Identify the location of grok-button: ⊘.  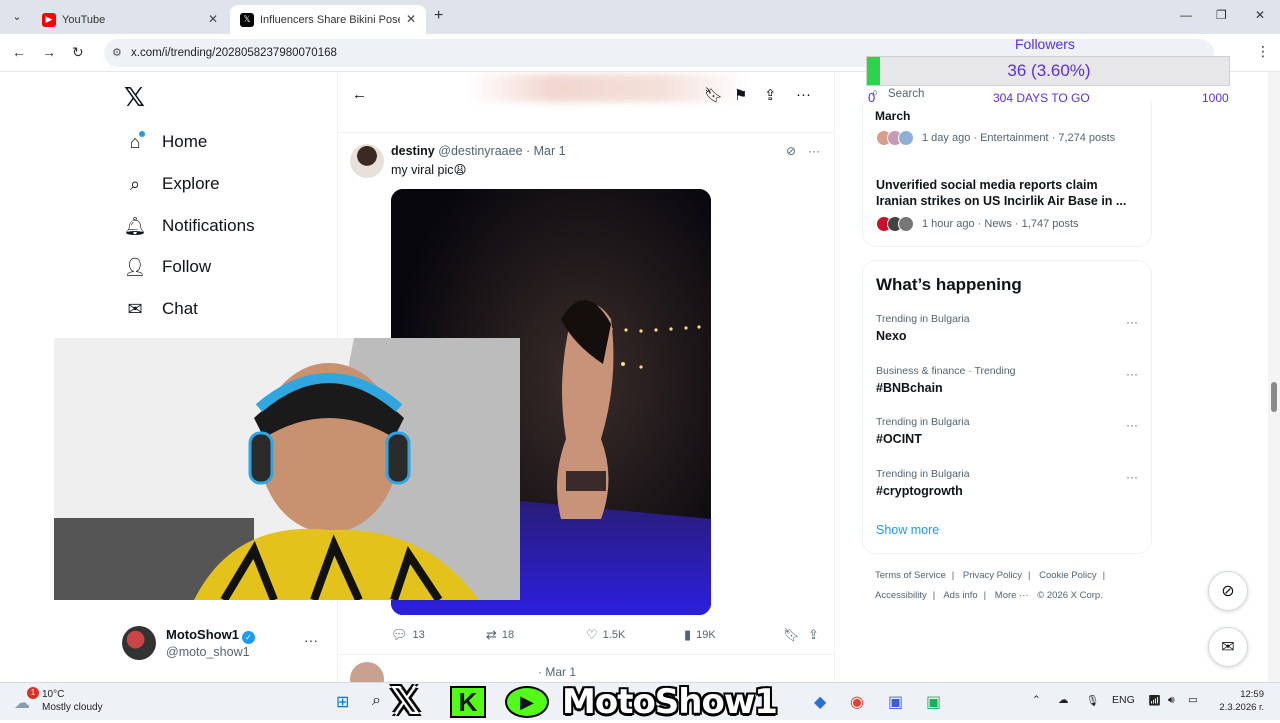
(1228, 591).